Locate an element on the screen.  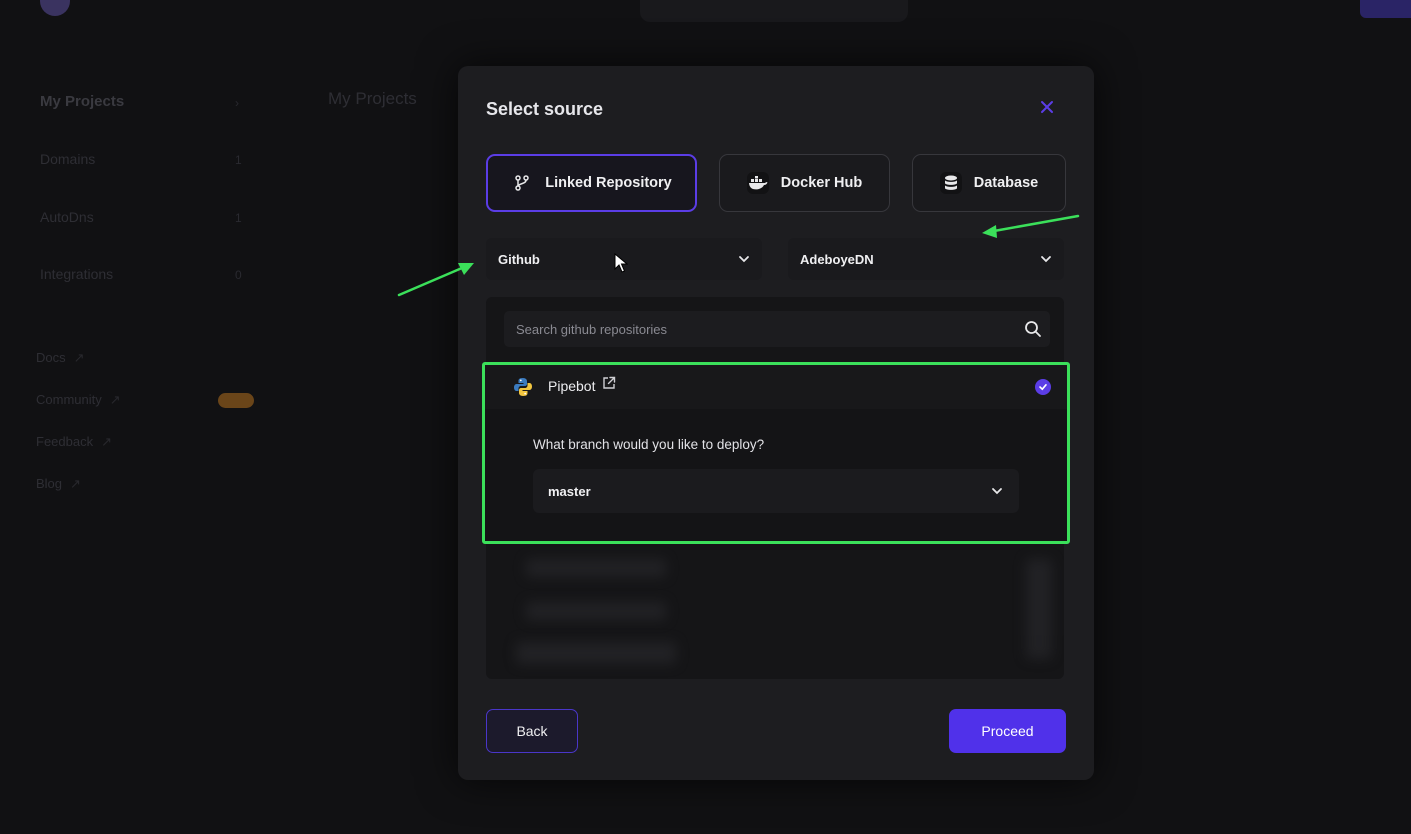
sidebar-count-autodns: 1 is located at coordinates (238, 218).